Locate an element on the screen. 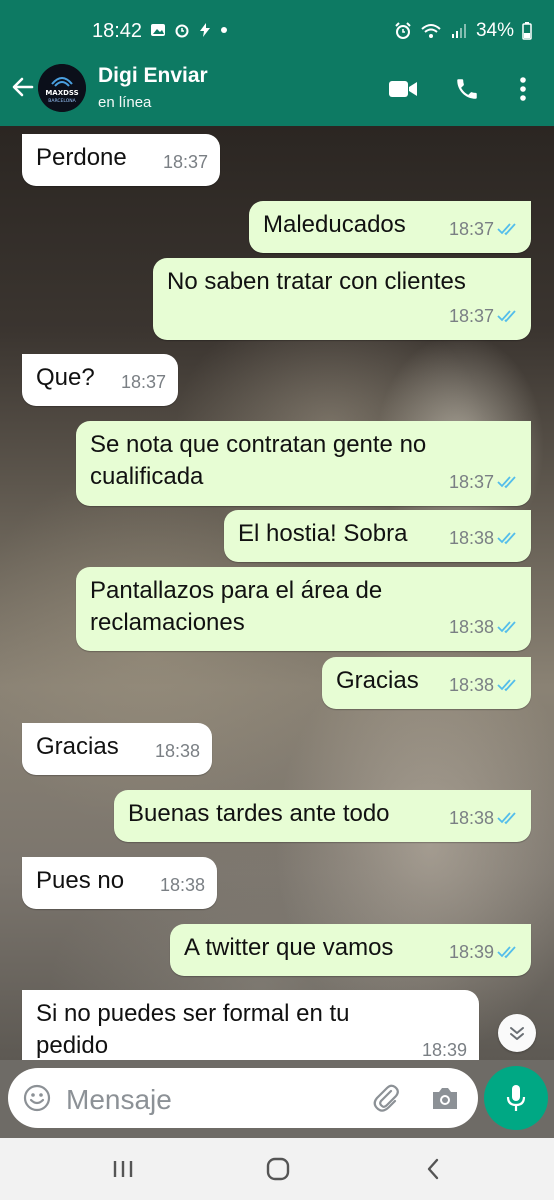 The height and width of the screenshot is (1200, 554). chat-header: MAXDSS BARCELONA Digi Enviar en línea is located at coordinates (277, 94).